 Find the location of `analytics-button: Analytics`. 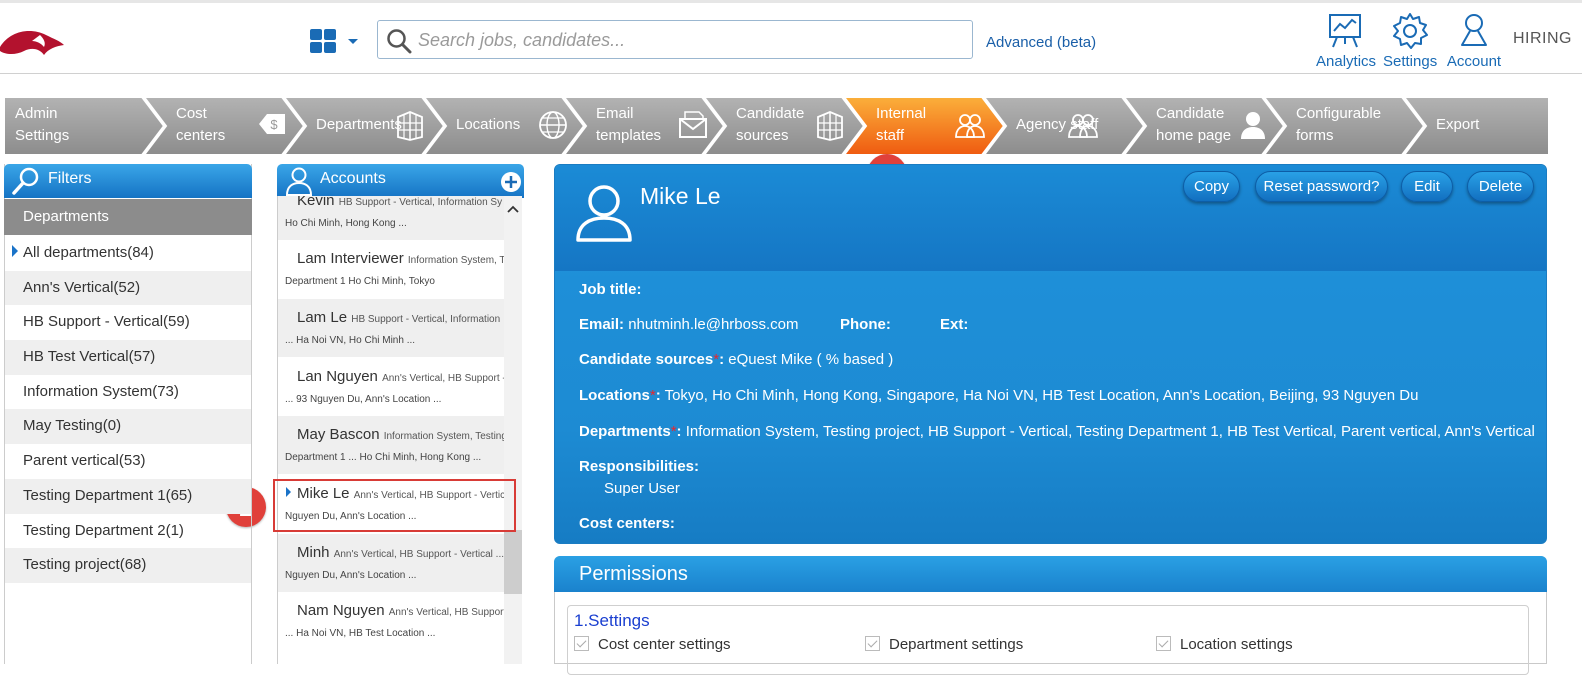

analytics-button: Analytics is located at coordinates (1346, 40).